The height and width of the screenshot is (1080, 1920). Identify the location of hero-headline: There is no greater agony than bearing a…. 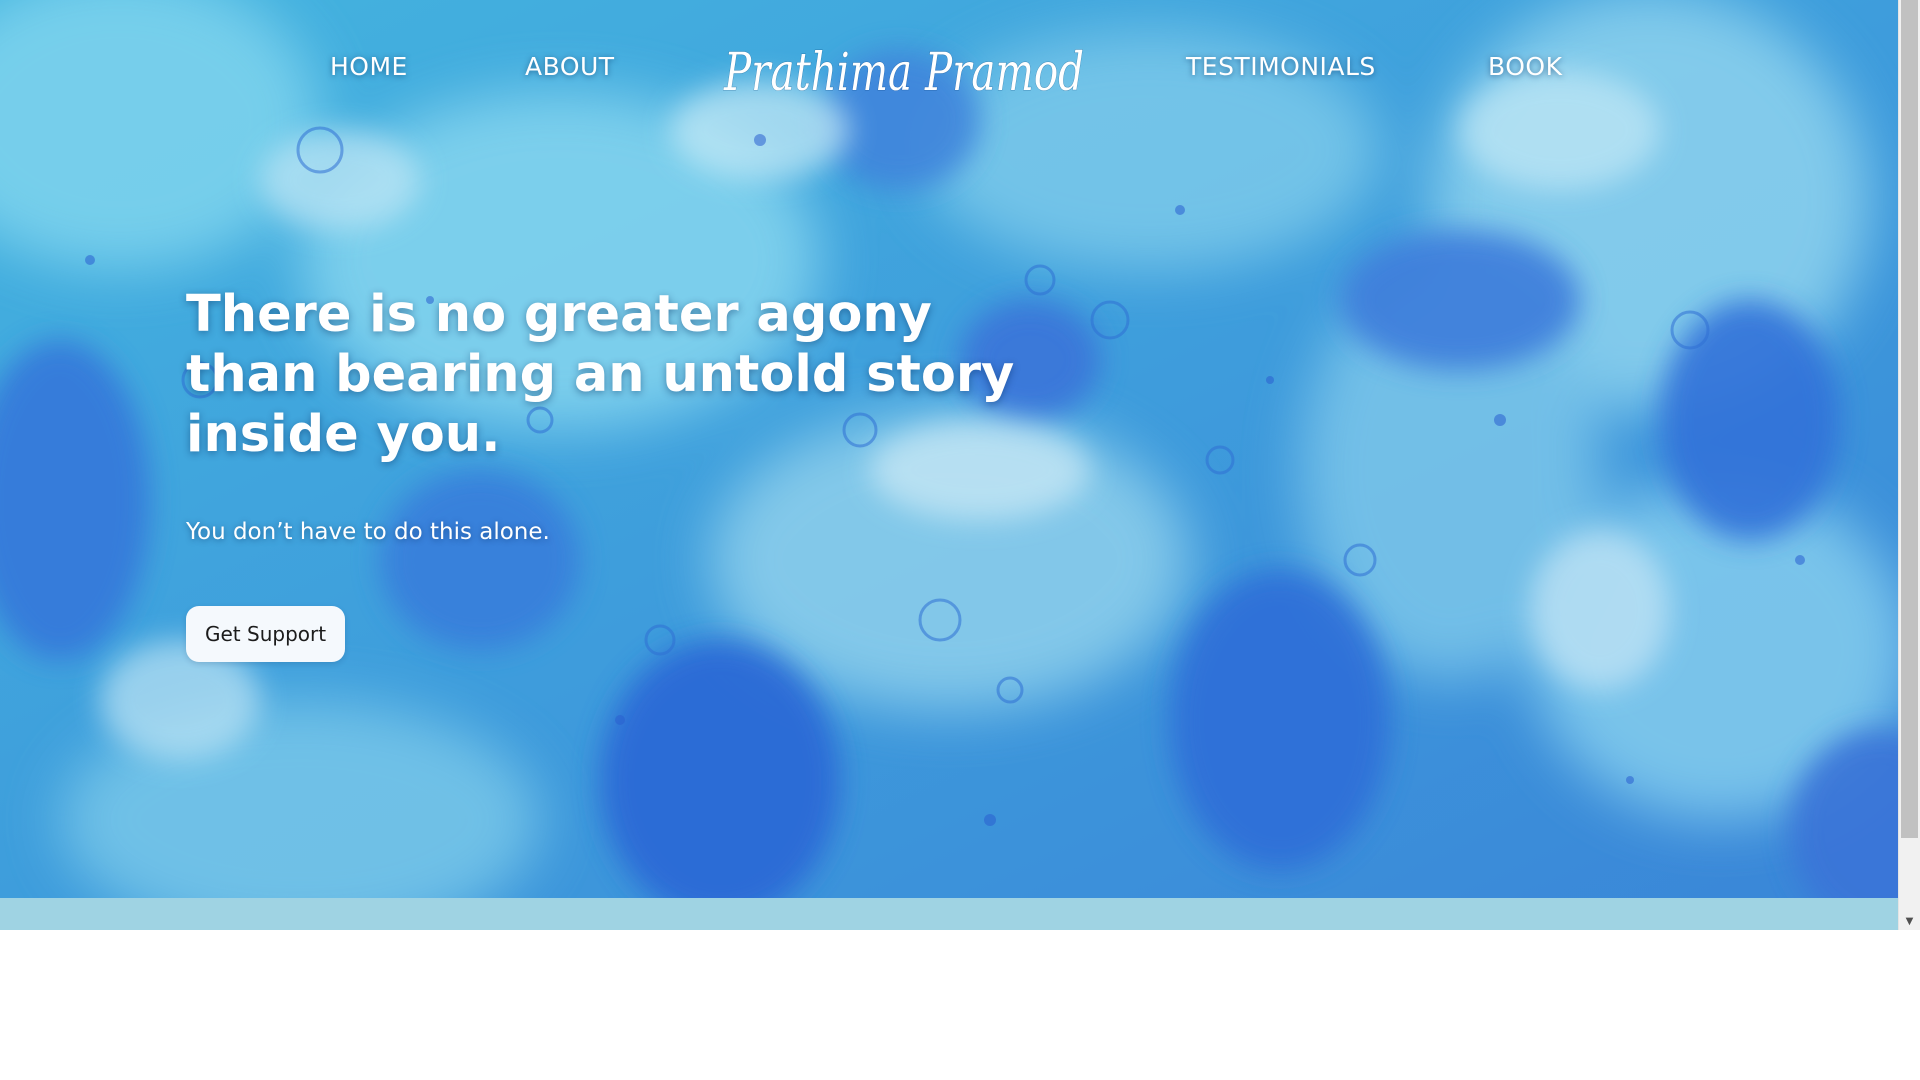
(600, 374).